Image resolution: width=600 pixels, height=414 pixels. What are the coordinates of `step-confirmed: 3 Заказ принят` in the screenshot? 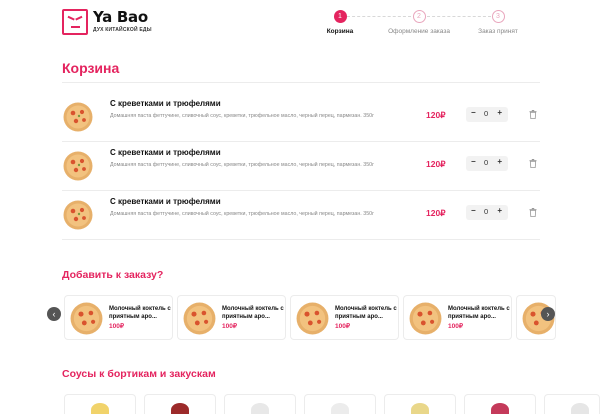 It's located at (498, 22).